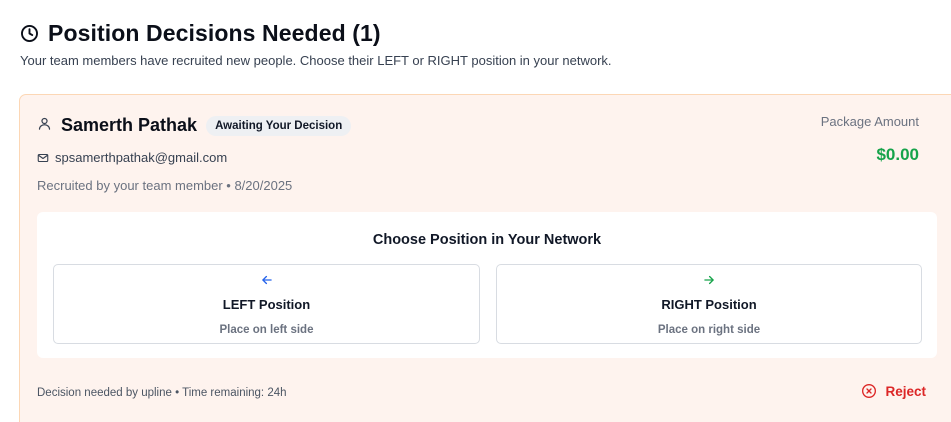 This screenshot has height=422, width=951. What do you see at coordinates (129, 125) in the screenshot?
I see `recruit-name: Samerth Pathak` at bounding box center [129, 125].